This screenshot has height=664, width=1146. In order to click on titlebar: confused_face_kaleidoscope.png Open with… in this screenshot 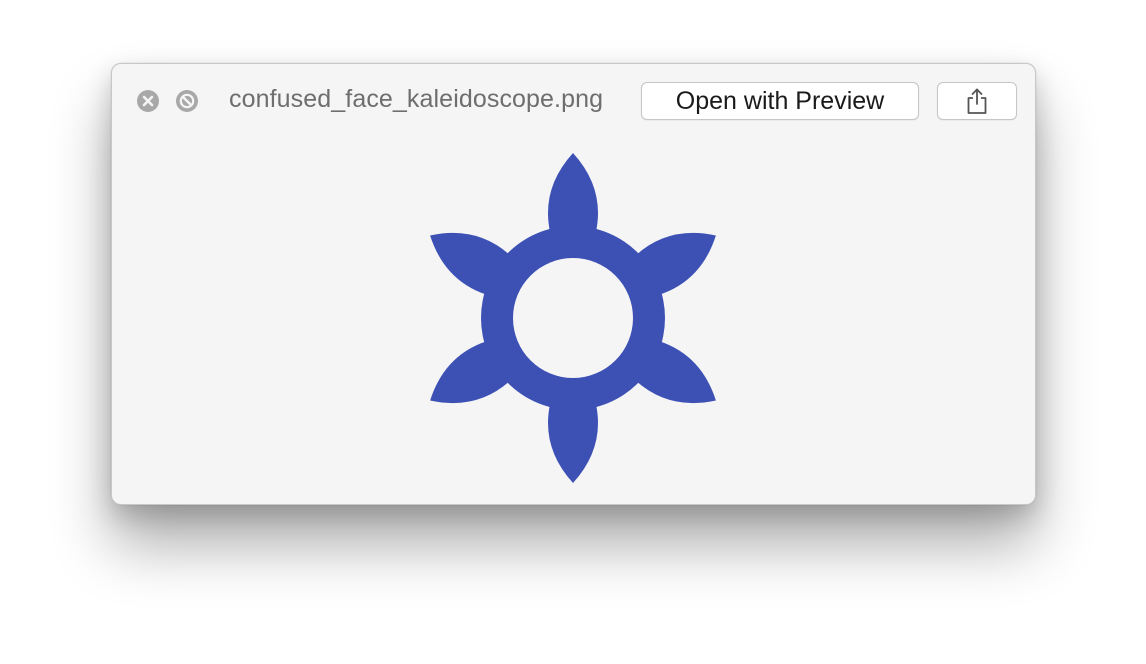, I will do `click(573, 101)`.